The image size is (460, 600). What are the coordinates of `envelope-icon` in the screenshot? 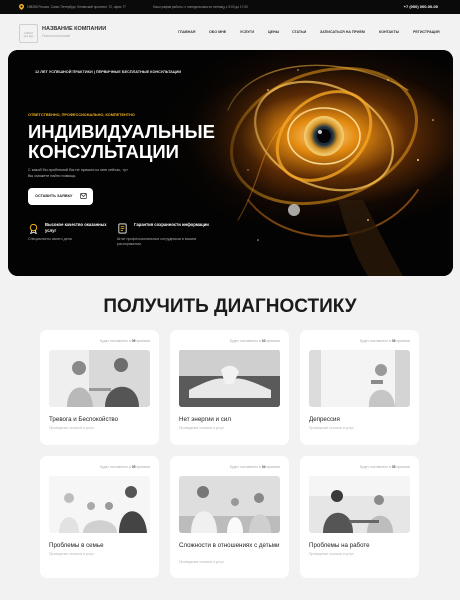 It's located at (83, 196).